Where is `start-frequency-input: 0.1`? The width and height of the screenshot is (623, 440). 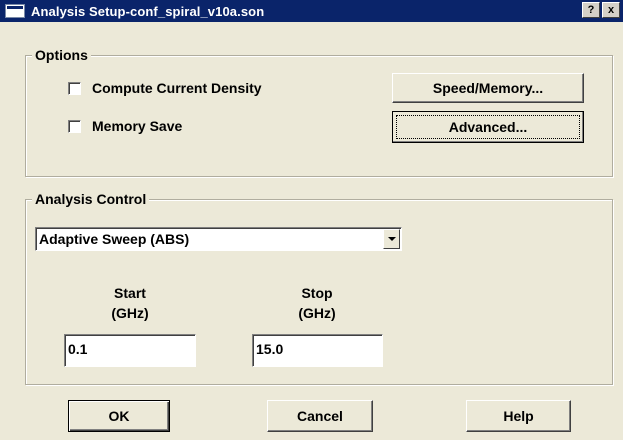 start-frequency-input: 0.1 is located at coordinates (130, 350).